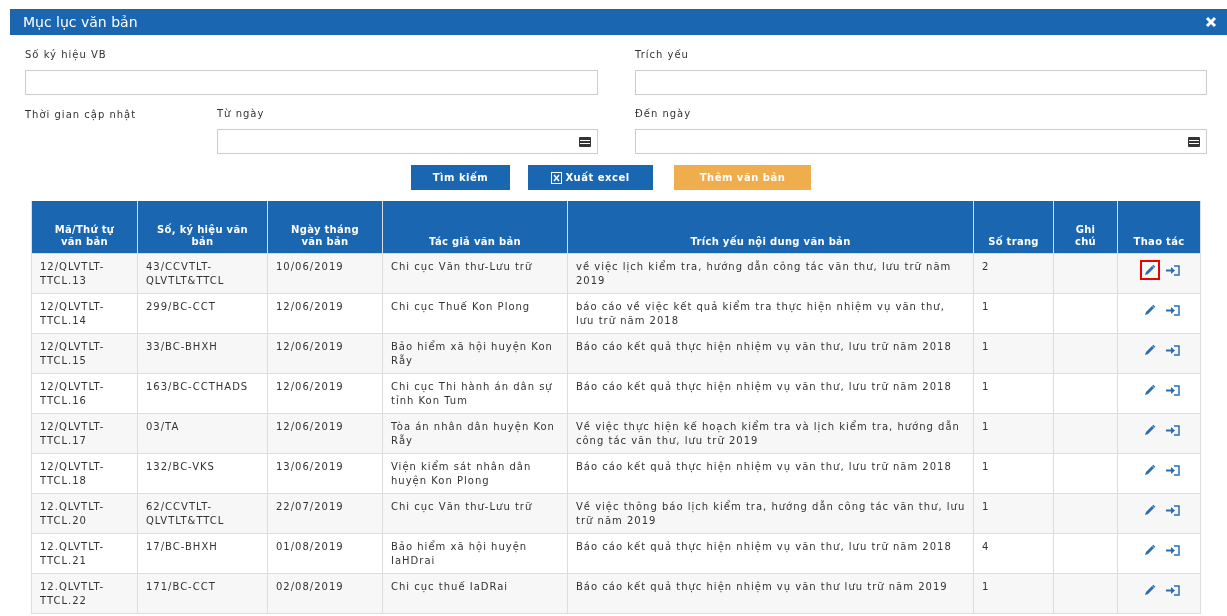  I want to click on table-cell: 12.QLVTLT-TTCL.21, so click(84, 553).